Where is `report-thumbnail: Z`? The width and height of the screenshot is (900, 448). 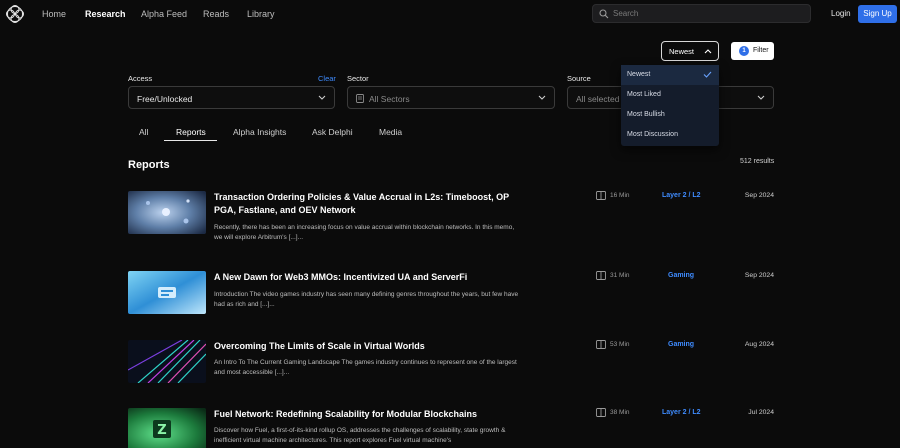 report-thumbnail: Z is located at coordinates (167, 428).